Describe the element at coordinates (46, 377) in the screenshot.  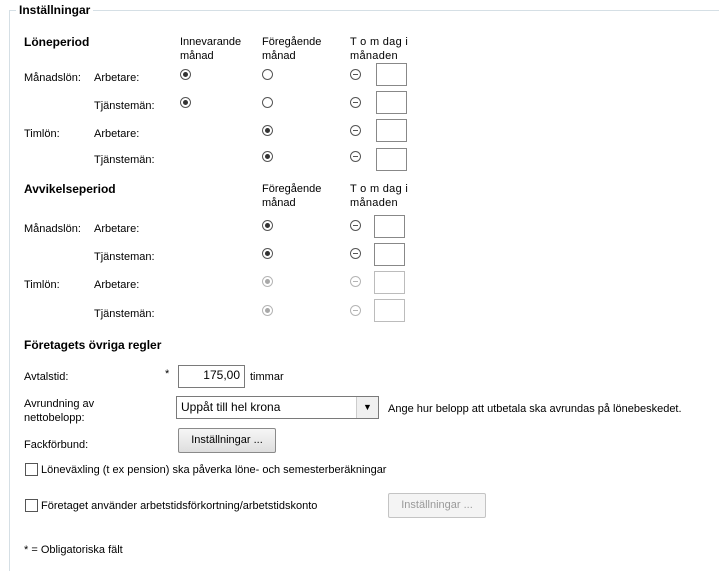
I see `avtalstid-label: Avtalstid:` at that location.